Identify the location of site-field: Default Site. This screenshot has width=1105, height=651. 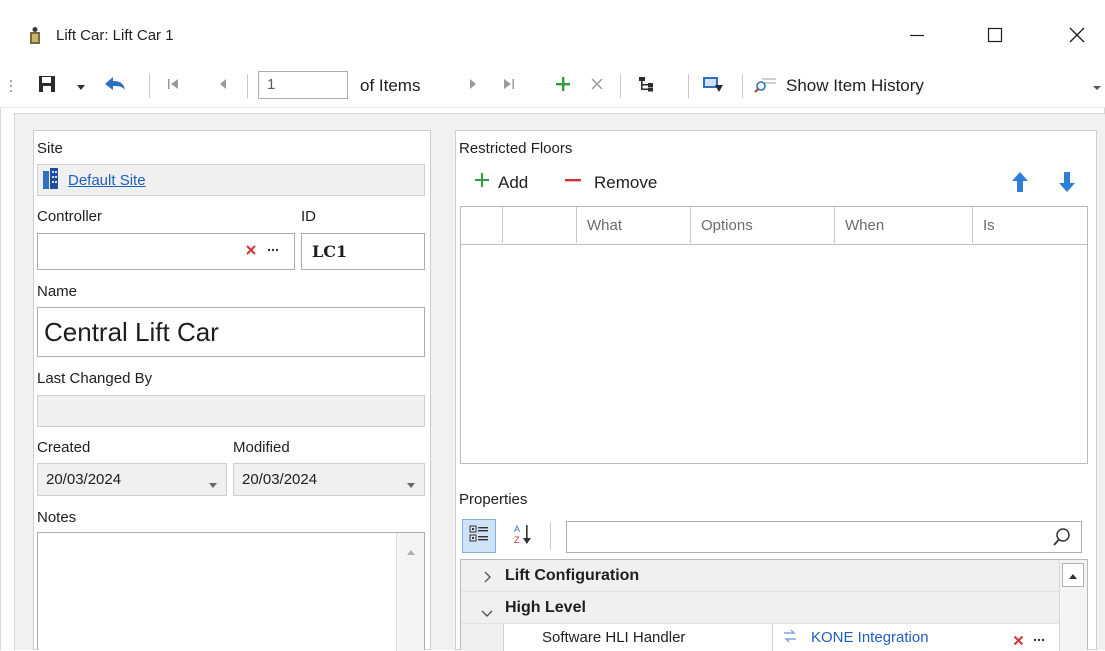
(231, 180).